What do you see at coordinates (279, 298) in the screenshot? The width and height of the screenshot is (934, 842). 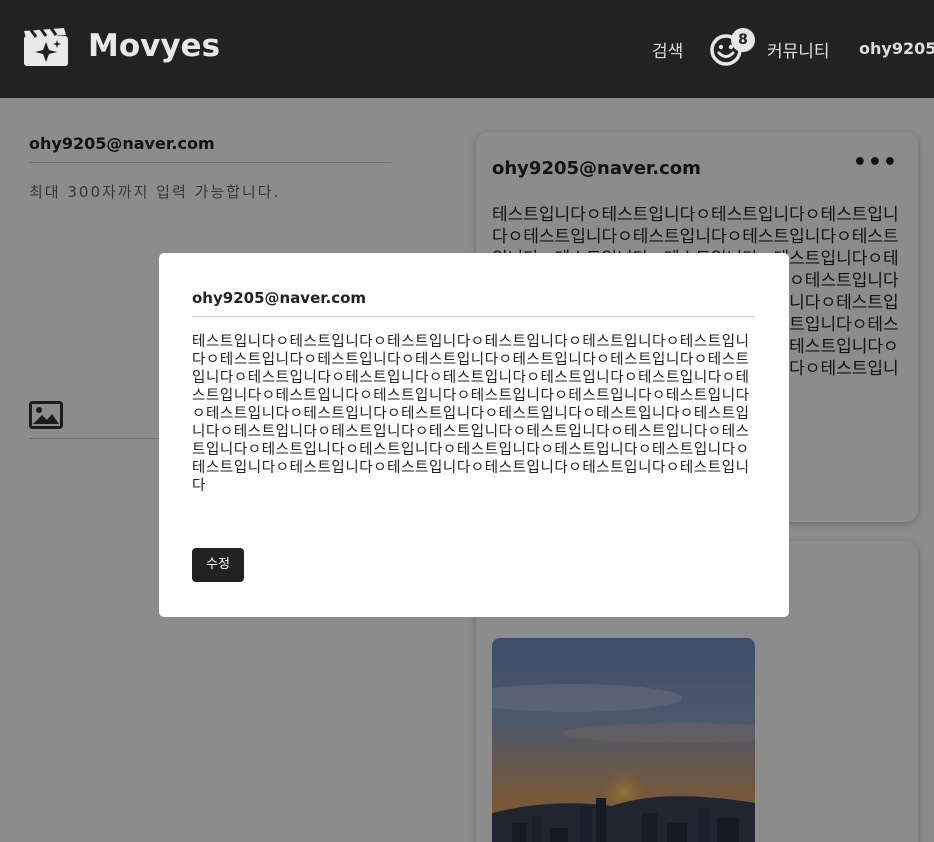 I see `modal-author-email: ohy9205@naver.com` at bounding box center [279, 298].